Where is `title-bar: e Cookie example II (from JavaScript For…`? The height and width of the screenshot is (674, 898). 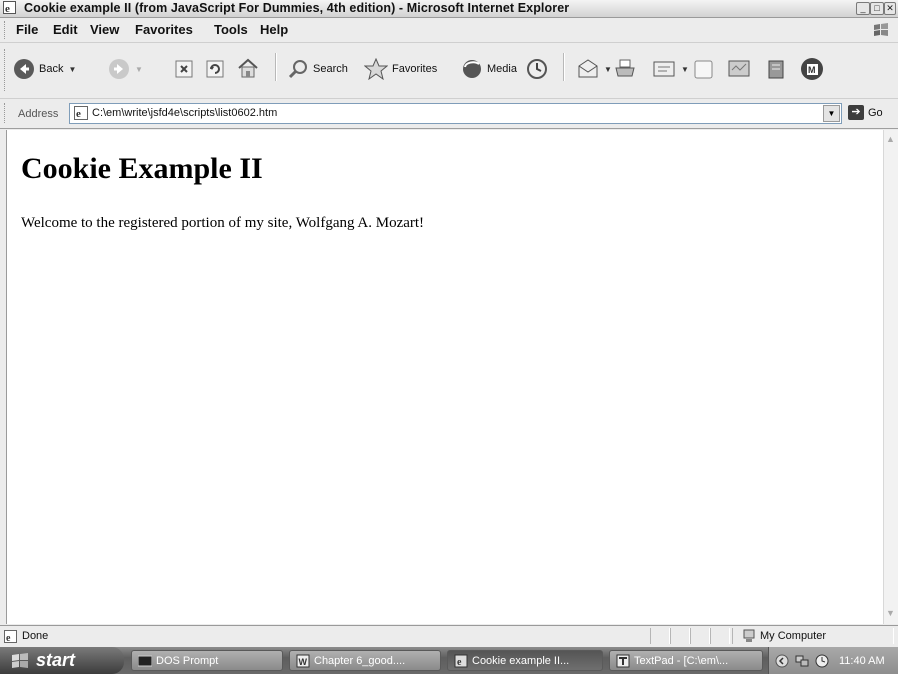 title-bar: e Cookie example II (from JavaScript For… is located at coordinates (449, 9).